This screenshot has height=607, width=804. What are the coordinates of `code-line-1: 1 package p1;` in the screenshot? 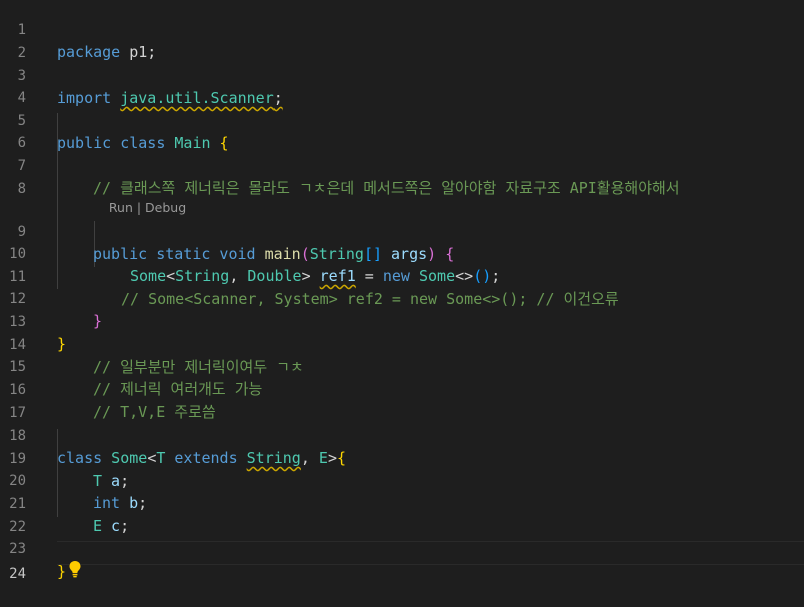 It's located at (402, 30).